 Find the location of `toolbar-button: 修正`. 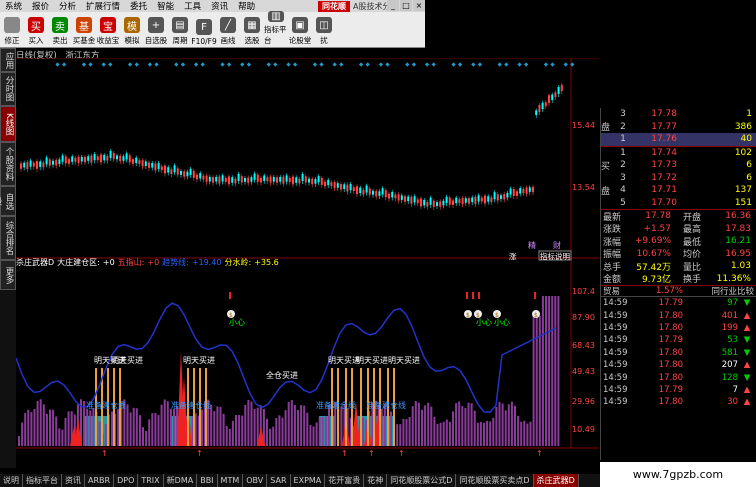

toolbar-button: 修正 is located at coordinates (12, 29).